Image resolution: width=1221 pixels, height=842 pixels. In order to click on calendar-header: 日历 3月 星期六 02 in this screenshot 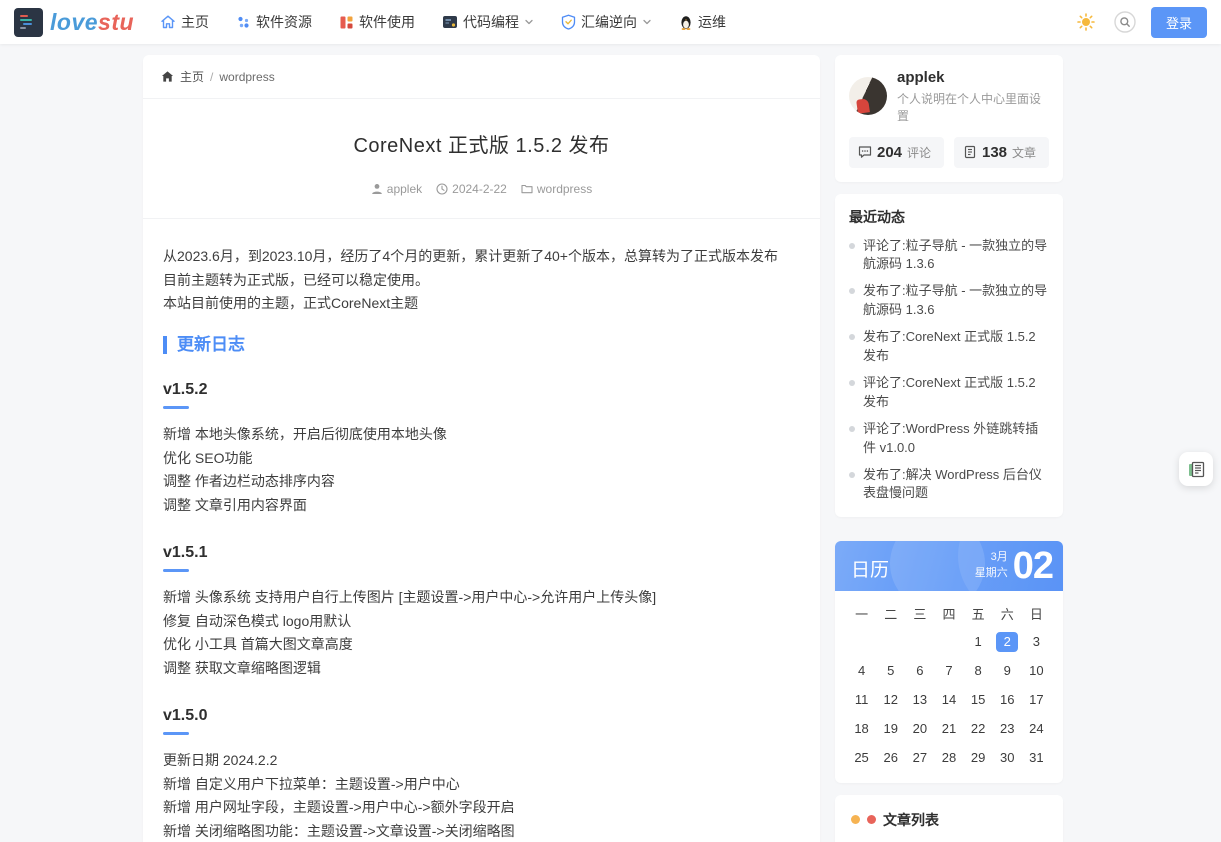, I will do `click(949, 565)`.